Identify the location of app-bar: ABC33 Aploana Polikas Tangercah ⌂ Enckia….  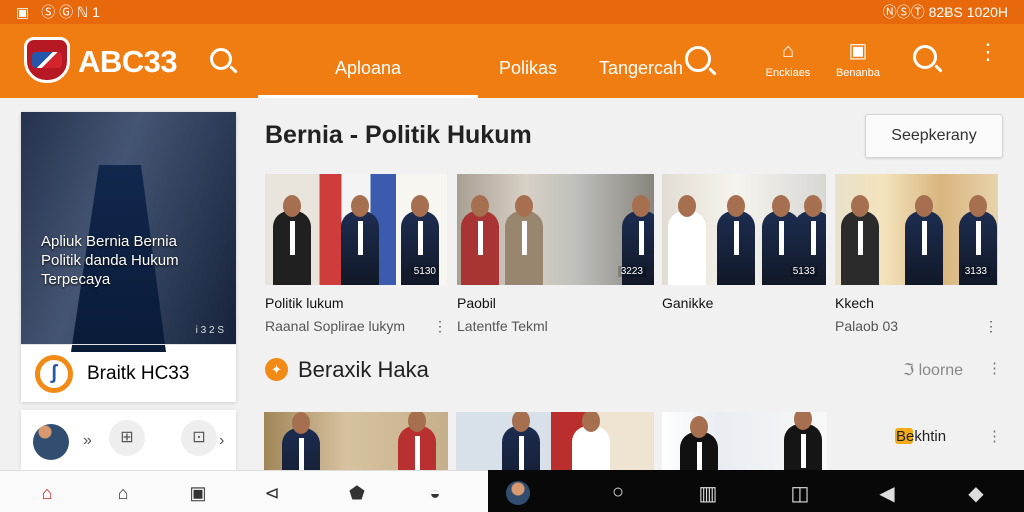
(512, 61).